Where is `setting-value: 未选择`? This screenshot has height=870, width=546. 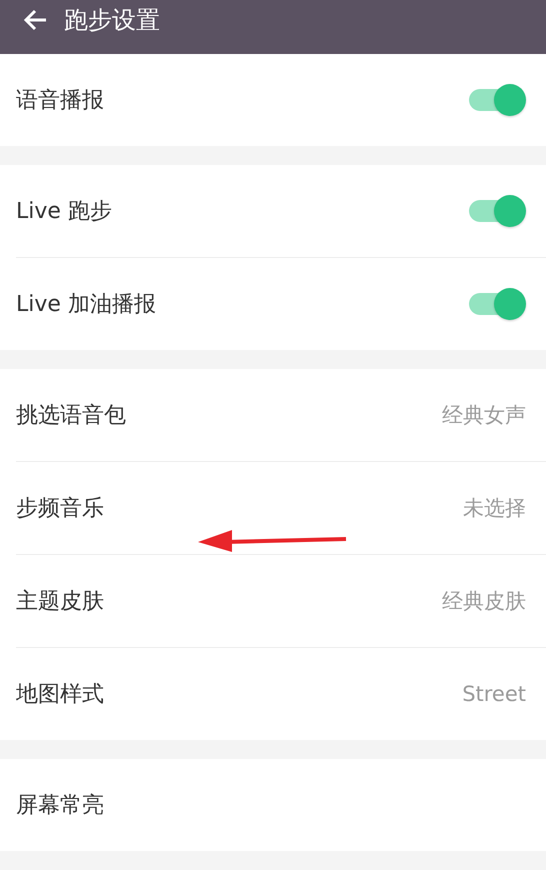
setting-value: 未选择 is located at coordinates (494, 508).